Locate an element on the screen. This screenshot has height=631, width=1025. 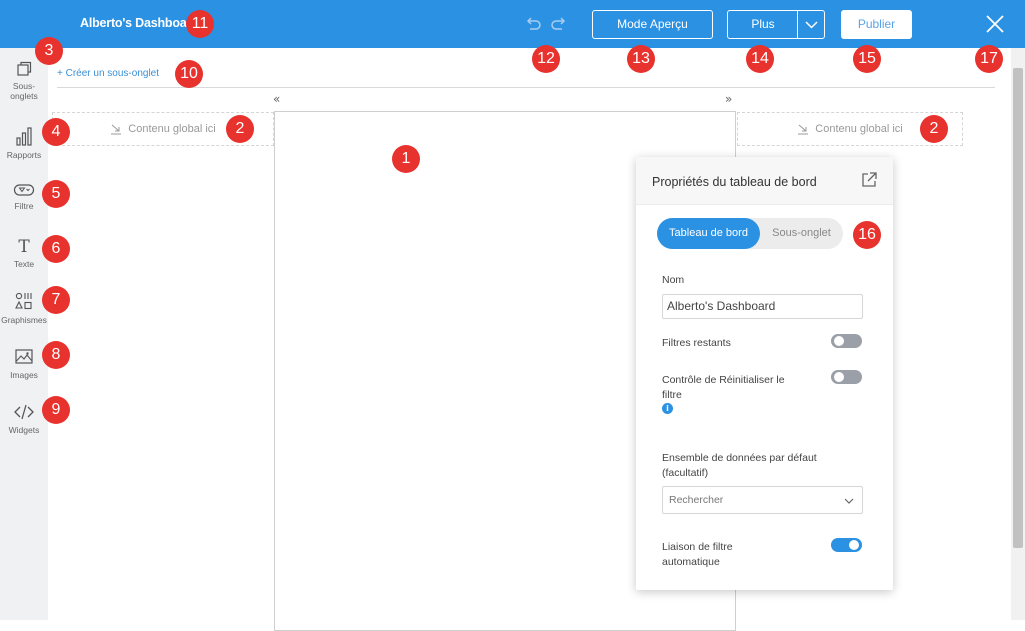
annotation-badge: 11 is located at coordinates (200, 24).